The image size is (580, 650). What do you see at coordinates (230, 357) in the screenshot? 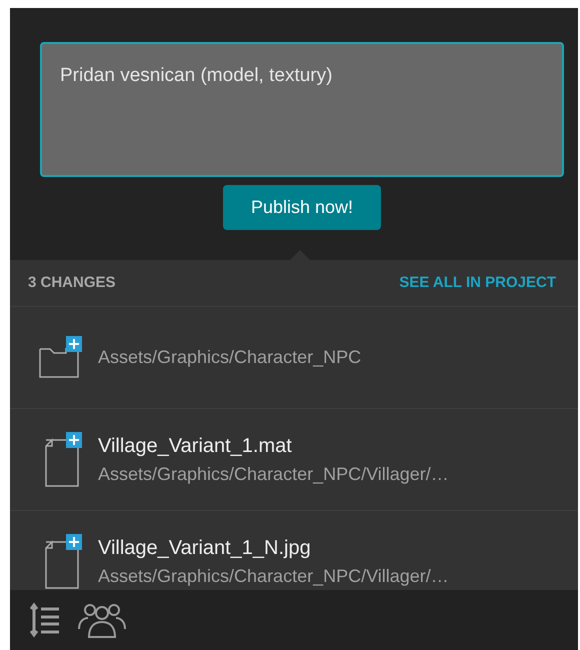
I see `file-path: Assets/Graphics/Character_NPC` at bounding box center [230, 357].